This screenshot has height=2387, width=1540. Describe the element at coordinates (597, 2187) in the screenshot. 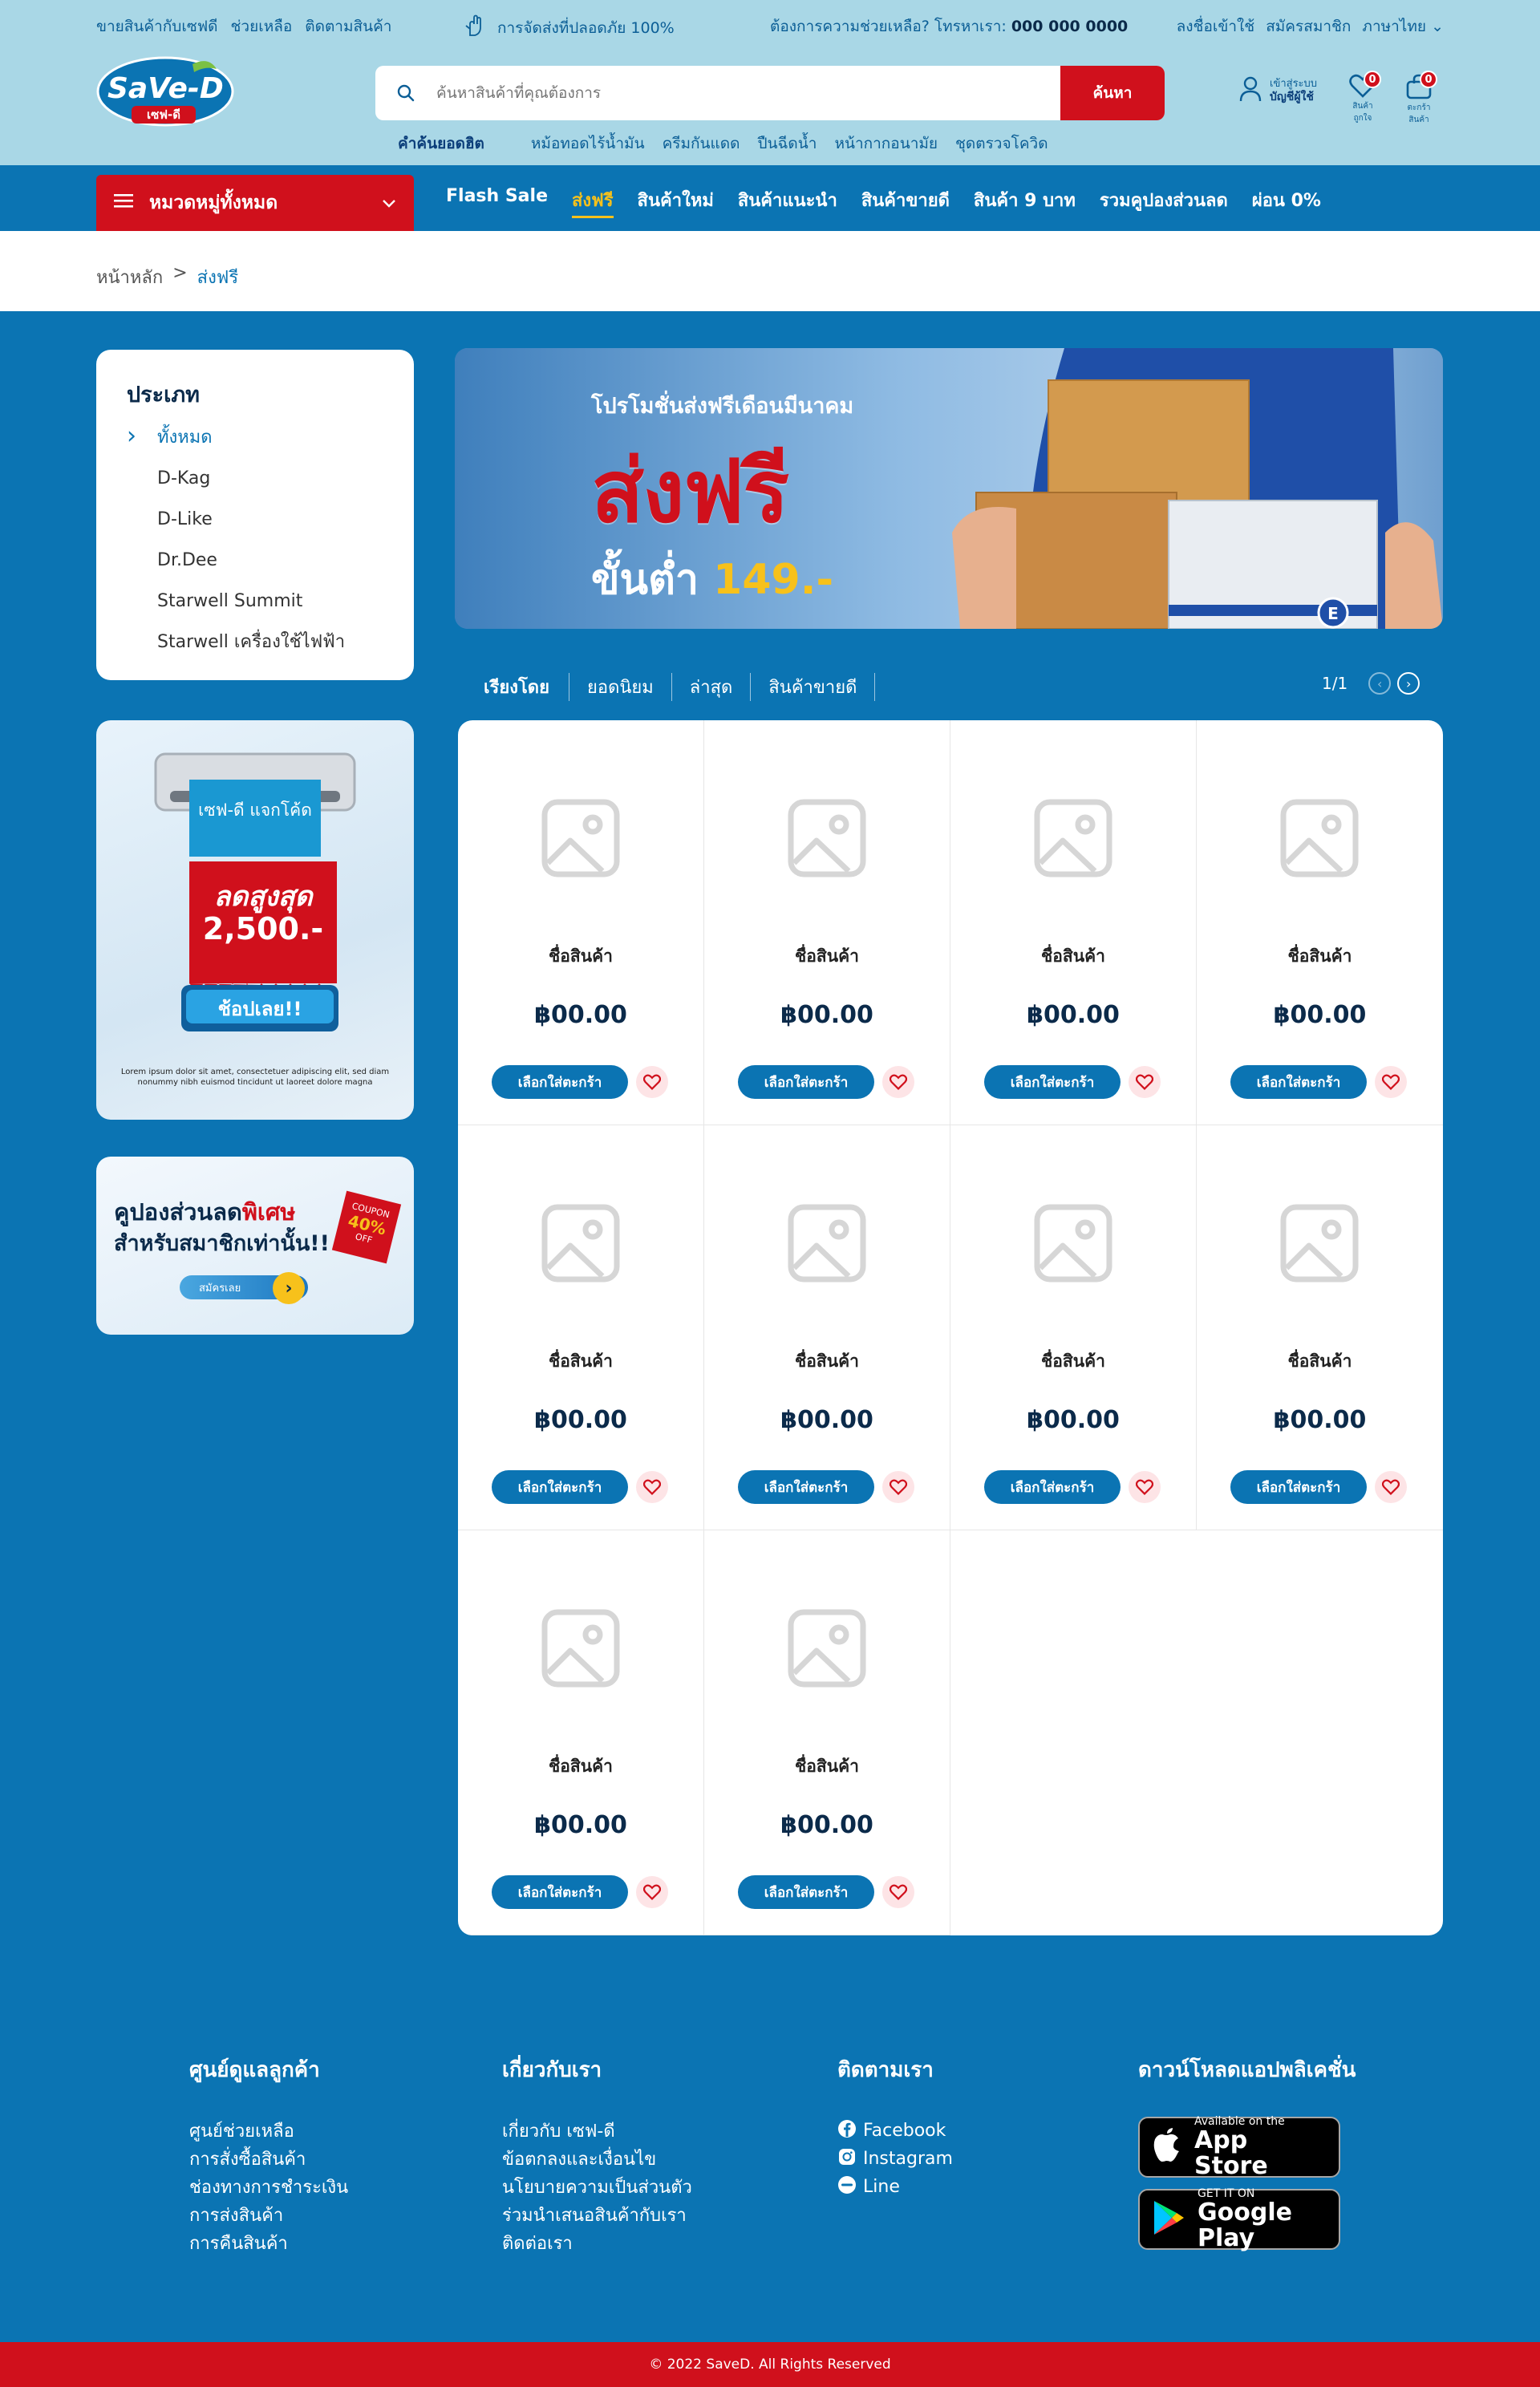

I see `footer-link: นโยบายความเป็นส่วนตัว` at that location.